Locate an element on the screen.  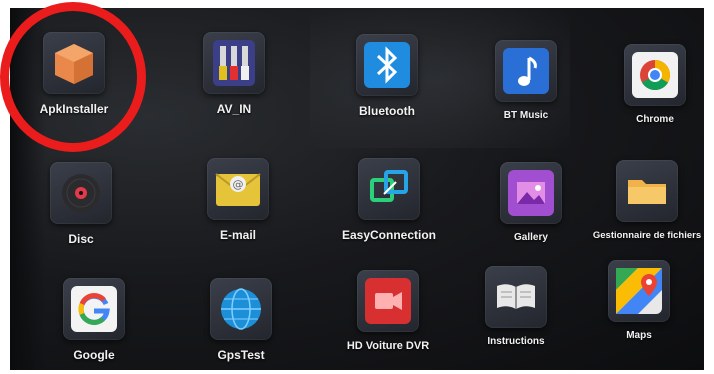
video-camera-icon is located at coordinates (388, 301).